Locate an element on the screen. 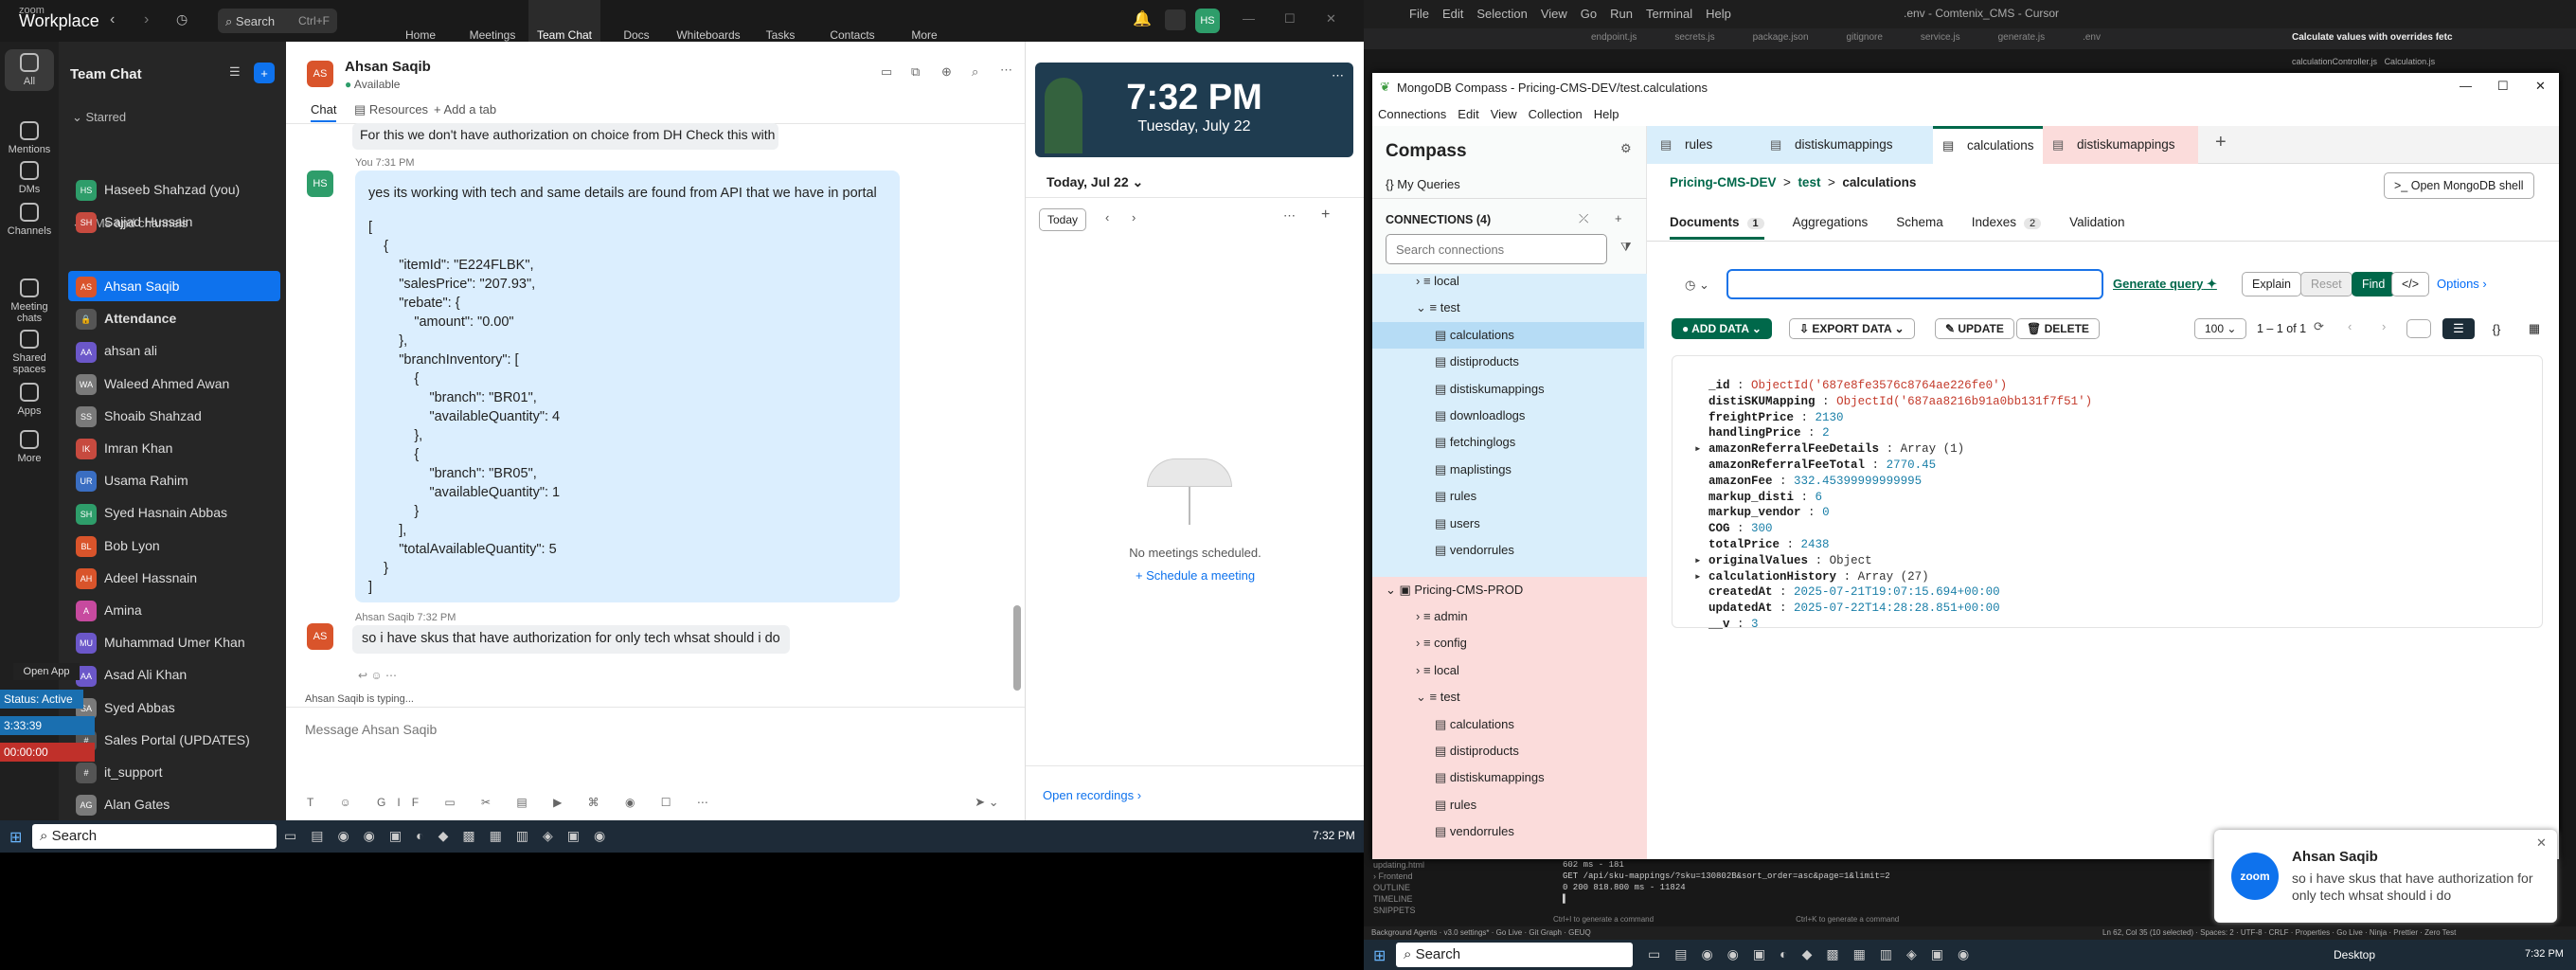 This screenshot has width=2576, height=970. tab-whiteboards: Whiteboards is located at coordinates (708, 21).